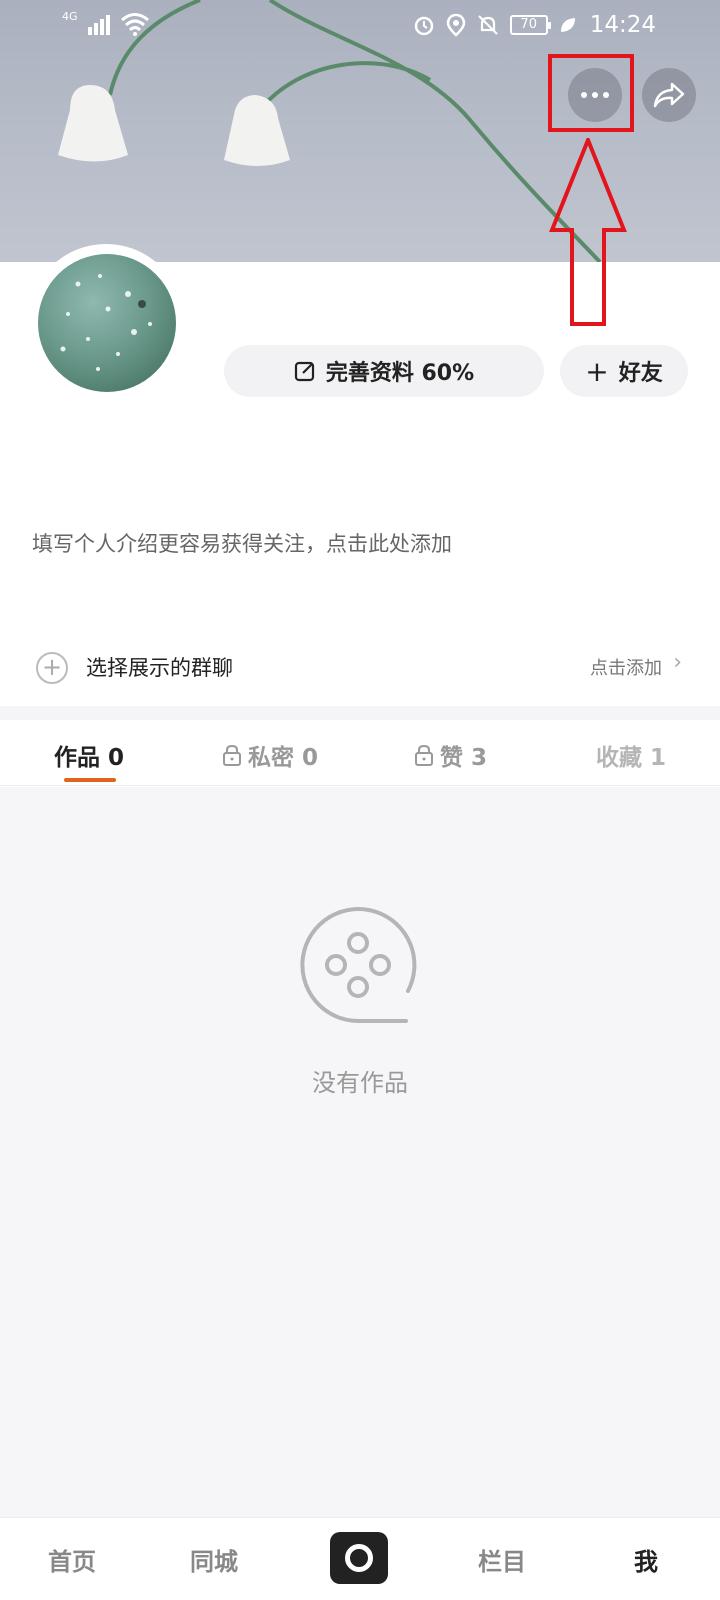 The width and height of the screenshot is (720, 1600). I want to click on bell-off-icon, so click(487, 25).